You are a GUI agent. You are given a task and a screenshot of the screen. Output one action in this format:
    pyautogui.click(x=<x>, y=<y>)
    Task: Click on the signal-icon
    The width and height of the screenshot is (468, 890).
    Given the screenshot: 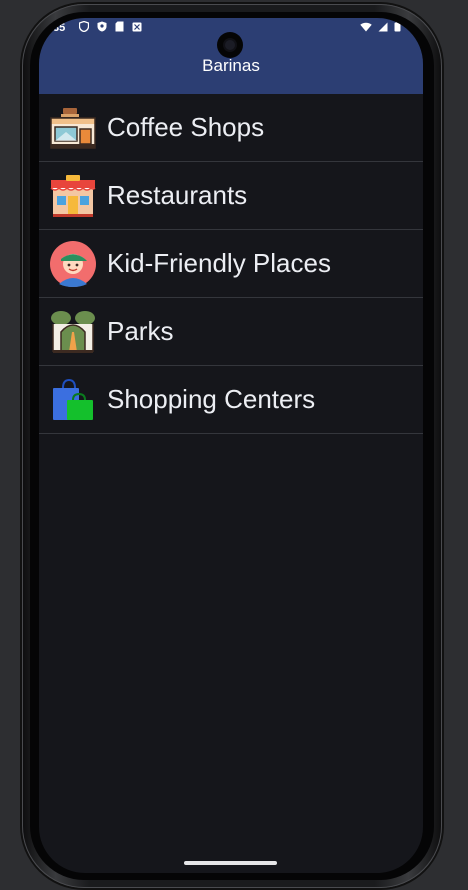 What is the action you would take?
    pyautogui.click(x=383, y=26)
    